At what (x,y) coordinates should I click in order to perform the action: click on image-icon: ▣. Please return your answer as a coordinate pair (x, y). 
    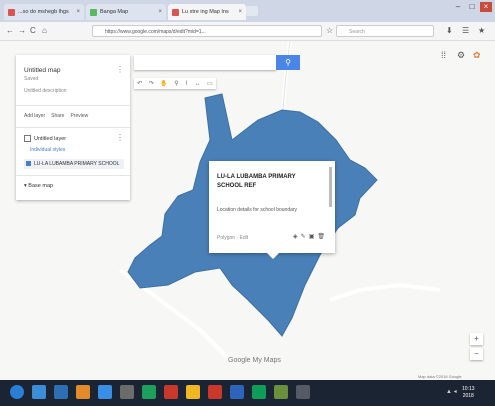
    Looking at the image, I should click on (312, 236).